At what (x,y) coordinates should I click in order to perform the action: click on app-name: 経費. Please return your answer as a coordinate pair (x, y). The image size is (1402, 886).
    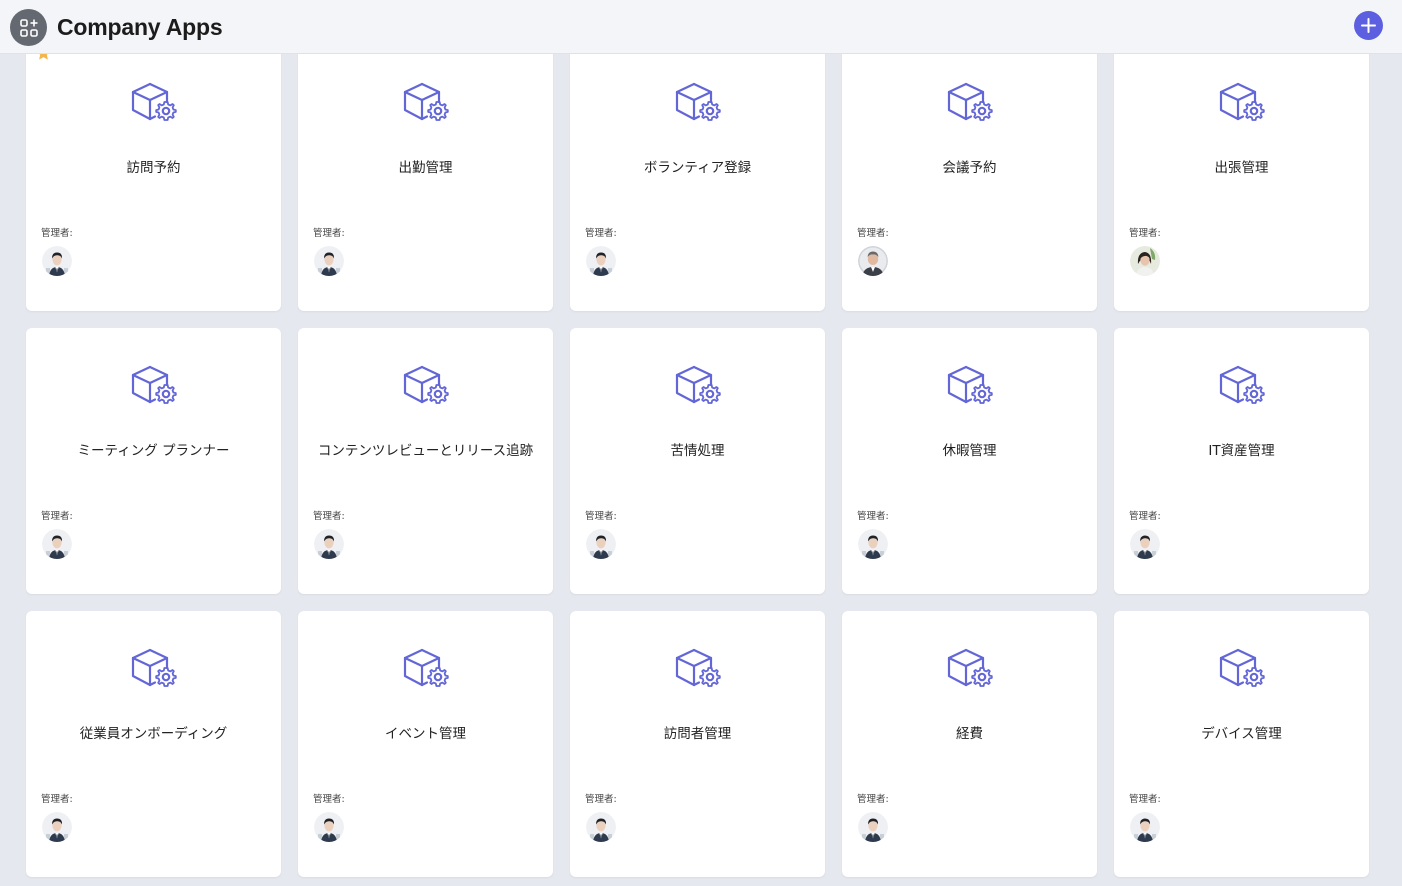
    Looking at the image, I should click on (969, 734).